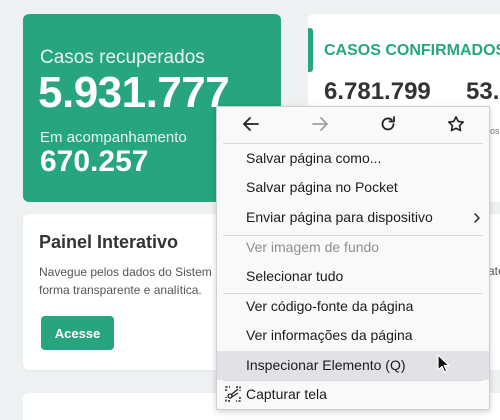  Describe the element at coordinates (353, 394) in the screenshot. I see `menu-item-take-screenshot: Capturar tela` at that location.